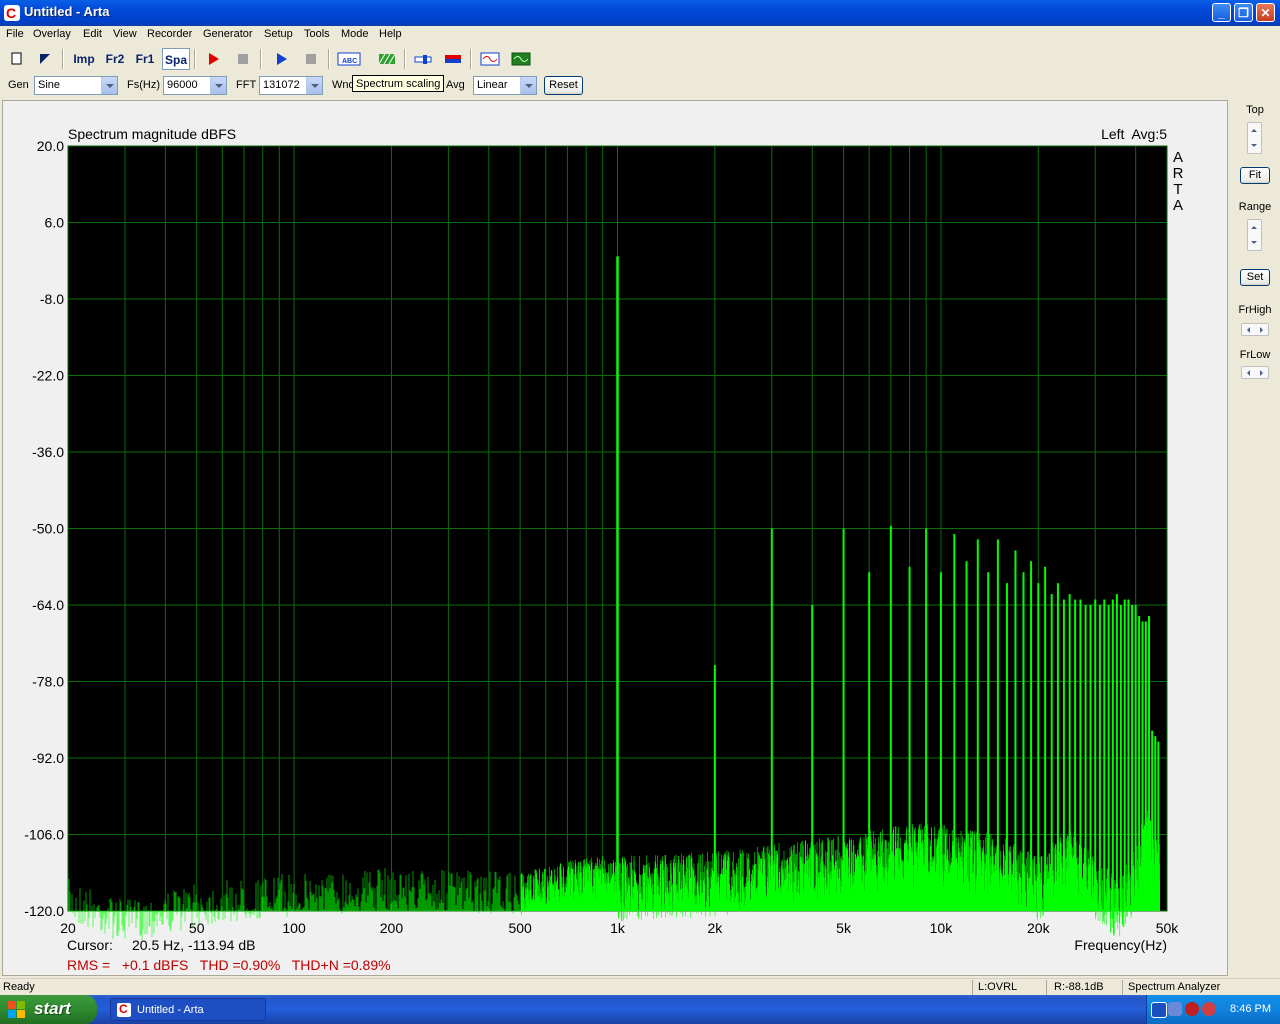  I want to click on minimize-button: _, so click(1221, 12).